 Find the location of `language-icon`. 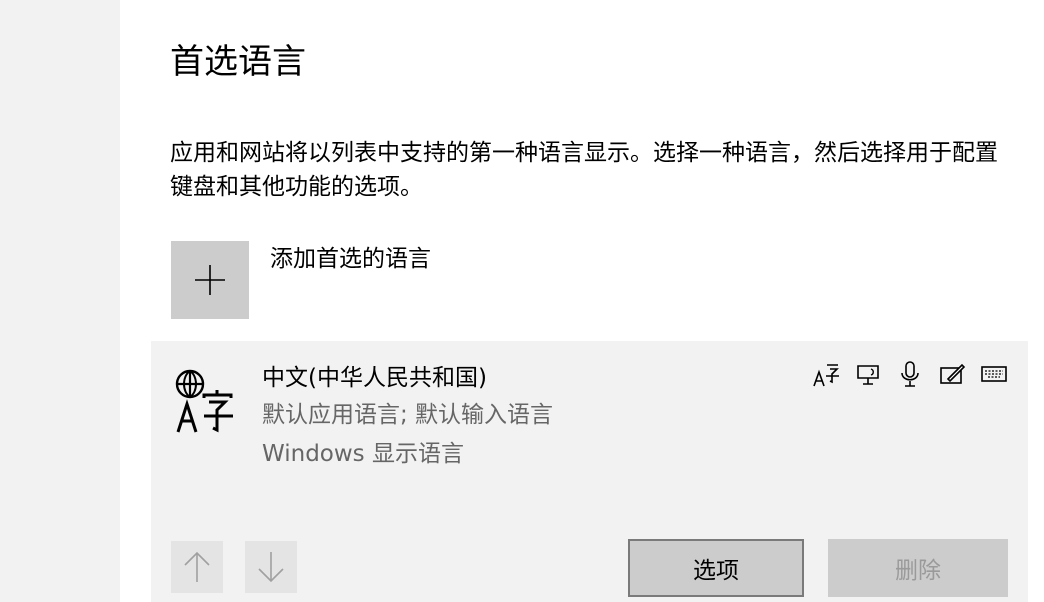

language-icon is located at coordinates (204, 401).